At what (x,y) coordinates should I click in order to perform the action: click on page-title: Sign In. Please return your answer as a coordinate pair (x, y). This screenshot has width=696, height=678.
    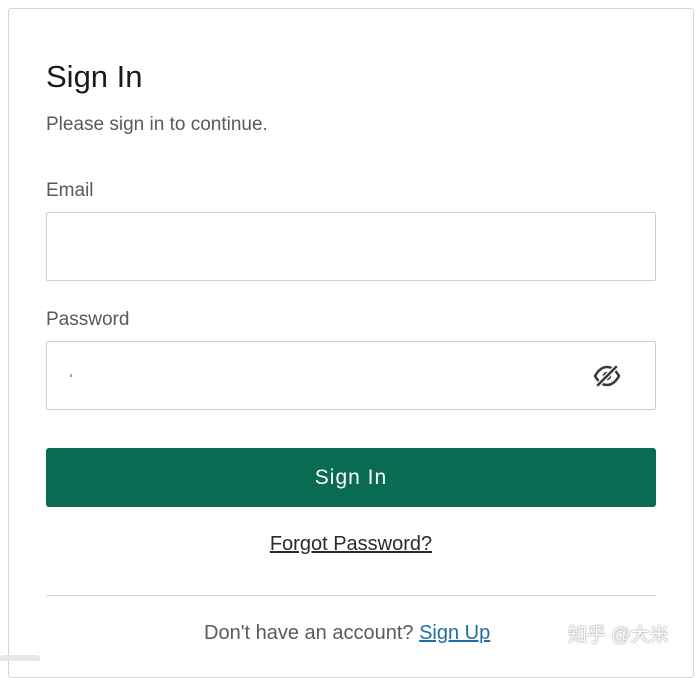
    Looking at the image, I should click on (94, 76).